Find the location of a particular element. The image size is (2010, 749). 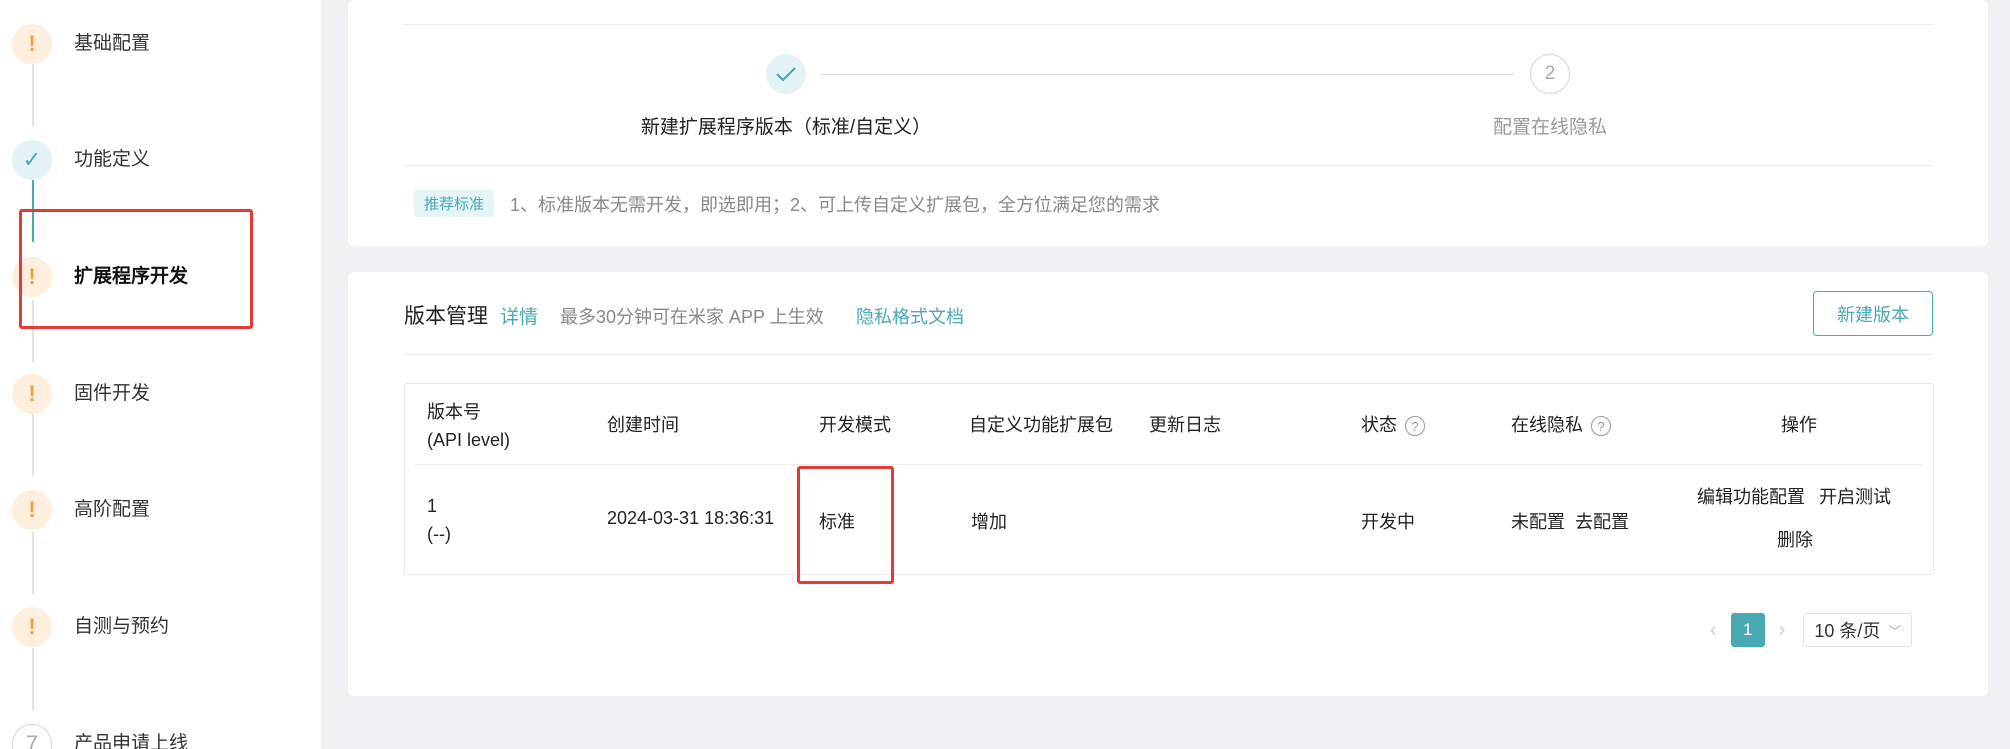

new-version-button: 新建版本 is located at coordinates (1873, 313).